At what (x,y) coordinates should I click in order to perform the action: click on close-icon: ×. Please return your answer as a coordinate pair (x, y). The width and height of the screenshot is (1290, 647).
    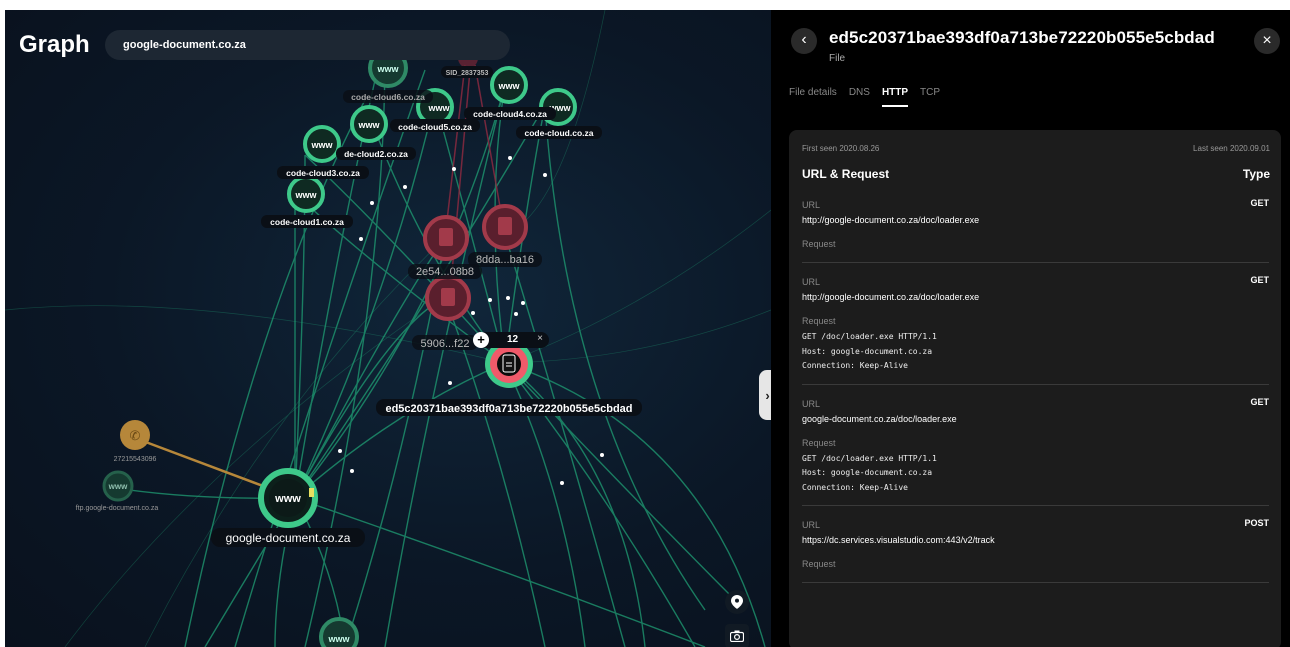
    Looking at the image, I should click on (1267, 40).